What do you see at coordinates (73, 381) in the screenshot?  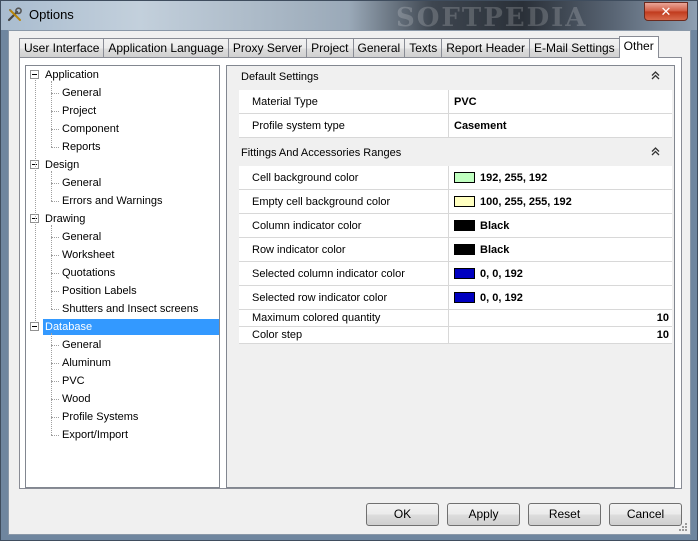 I see `tree-item-database-pvc: PVC` at bounding box center [73, 381].